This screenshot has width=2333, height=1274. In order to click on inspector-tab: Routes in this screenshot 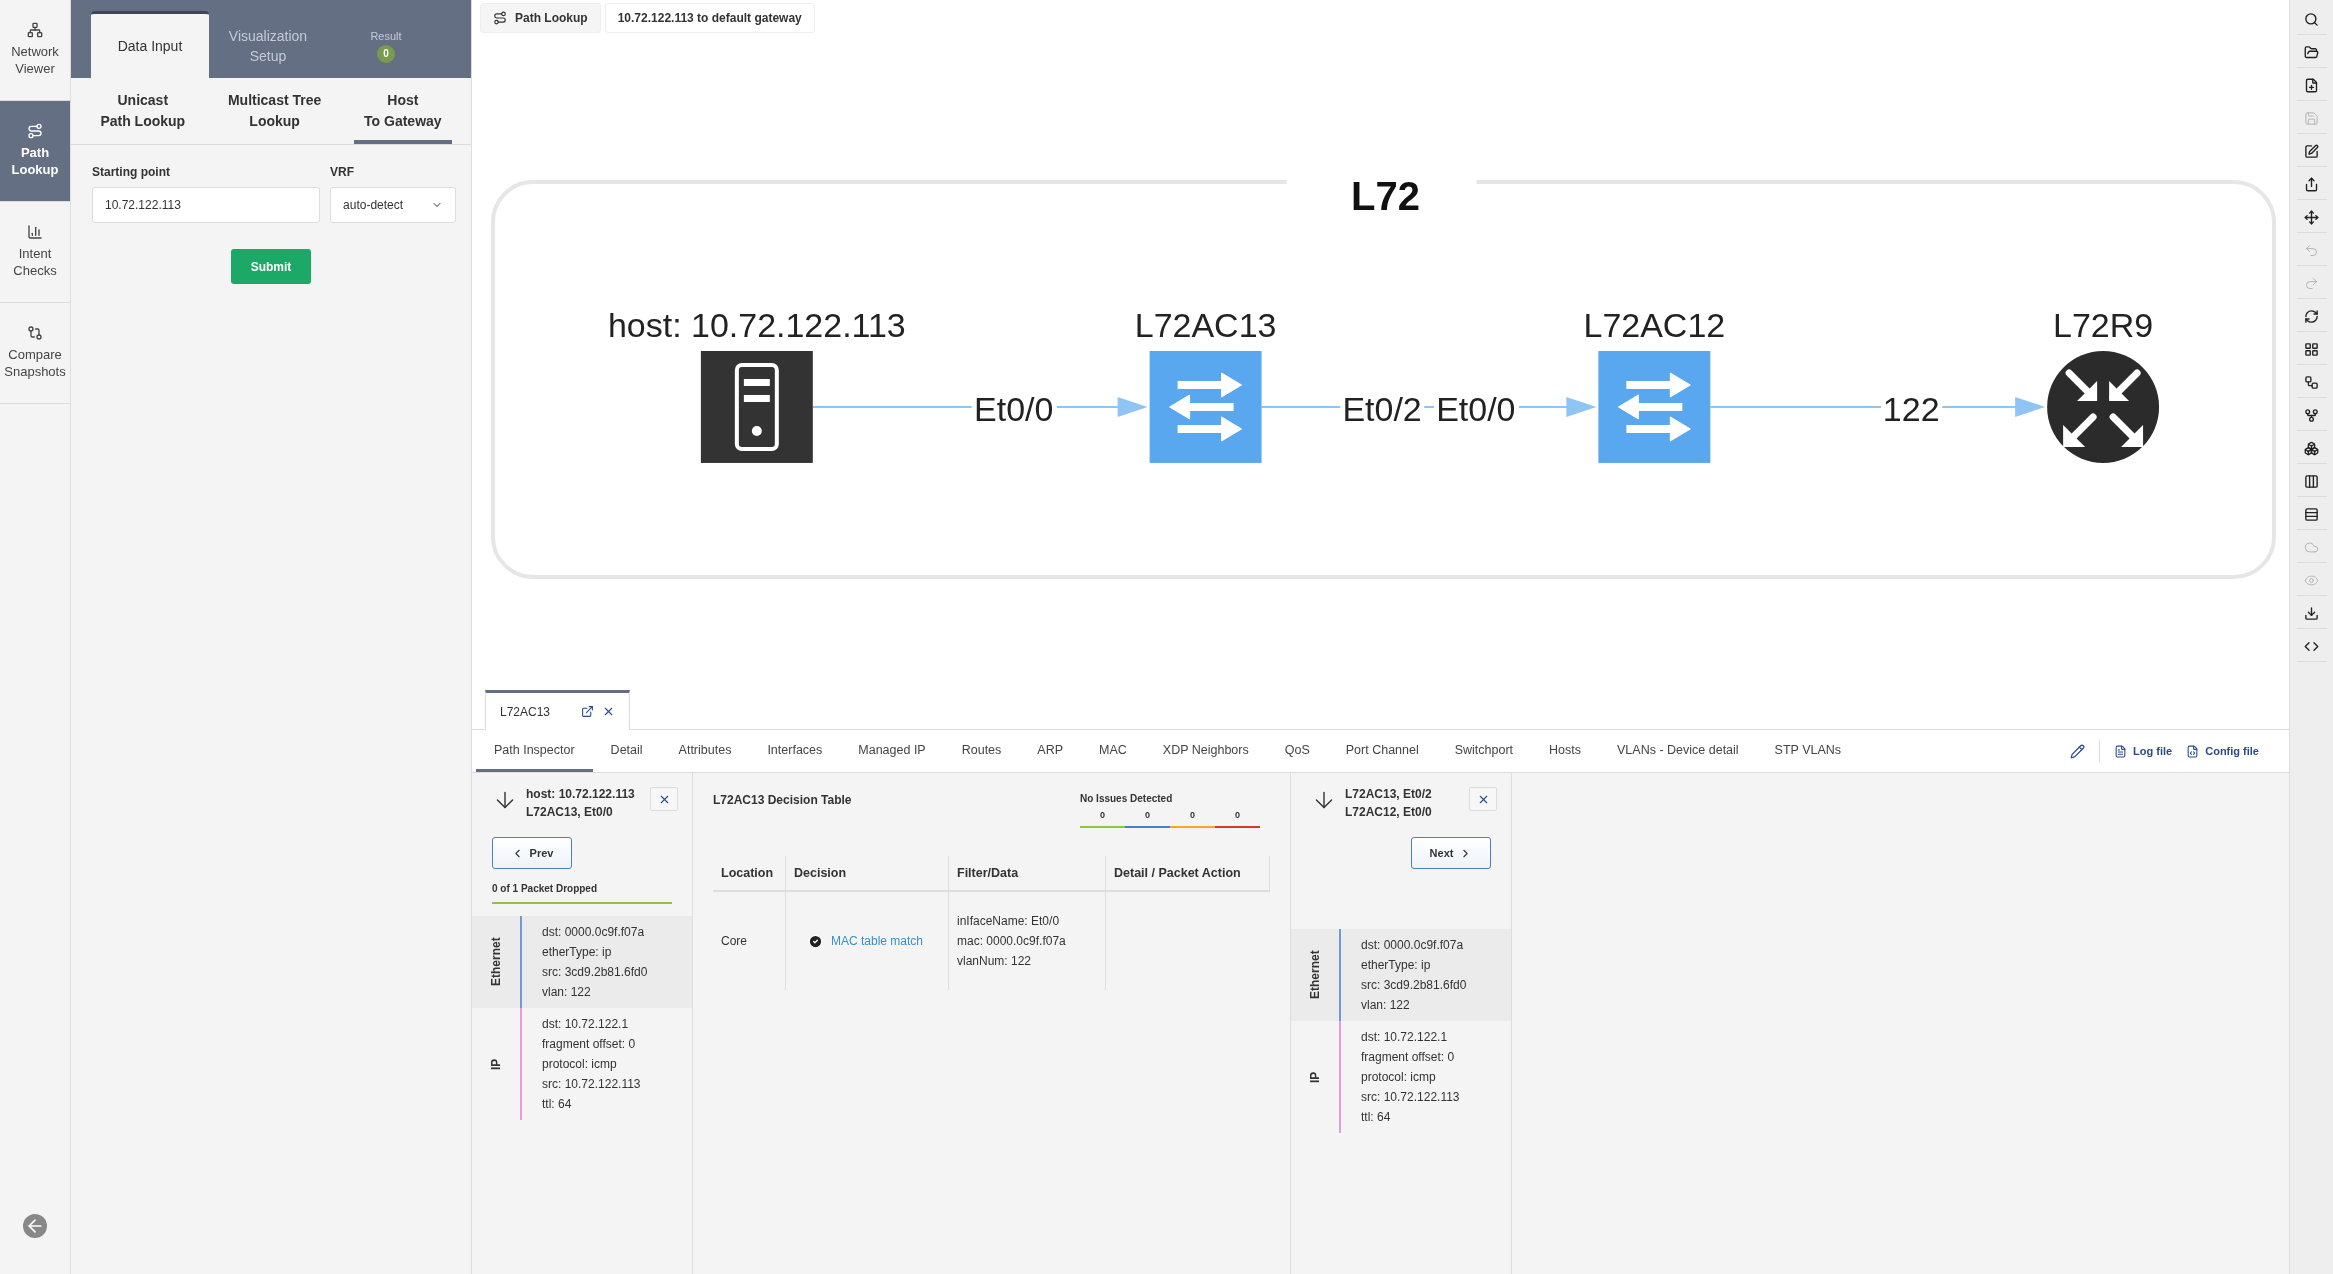, I will do `click(981, 751)`.